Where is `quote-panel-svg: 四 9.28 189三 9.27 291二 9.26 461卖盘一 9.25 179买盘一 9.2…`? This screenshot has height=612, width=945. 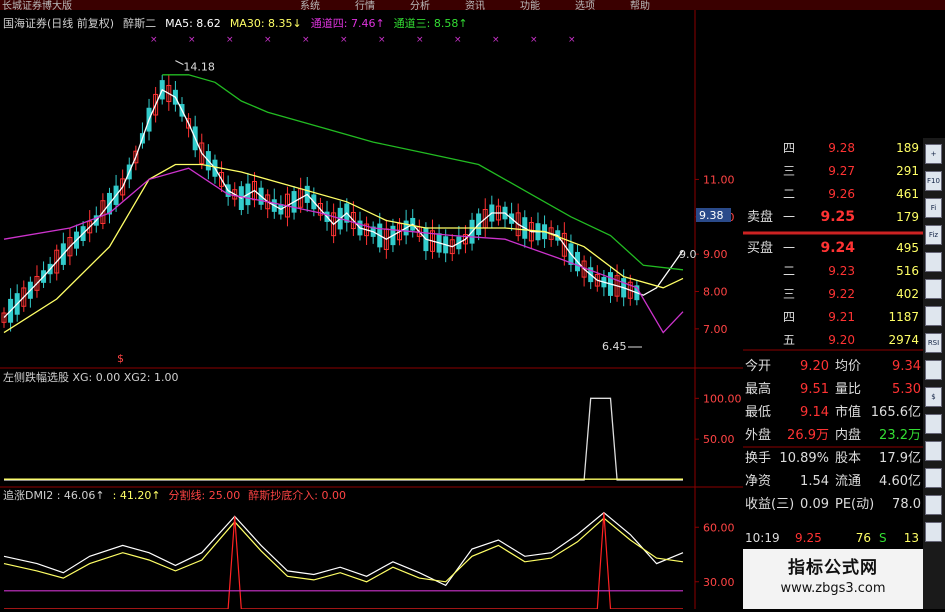
quote-panel-svg: 四 9.28 189三 9.27 291二 9.26 461卖盘一 9.25 179买盘一 9.2… is located at coordinates (833, 343).